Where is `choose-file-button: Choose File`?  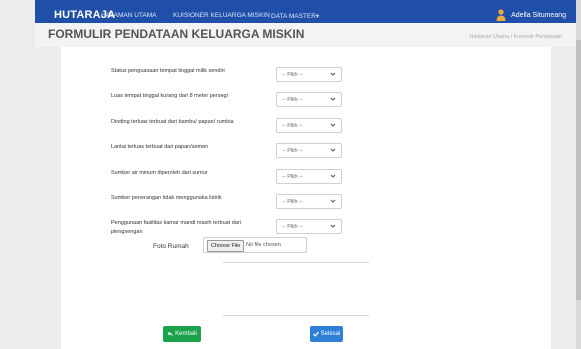 choose-file-button: Choose File is located at coordinates (226, 246).